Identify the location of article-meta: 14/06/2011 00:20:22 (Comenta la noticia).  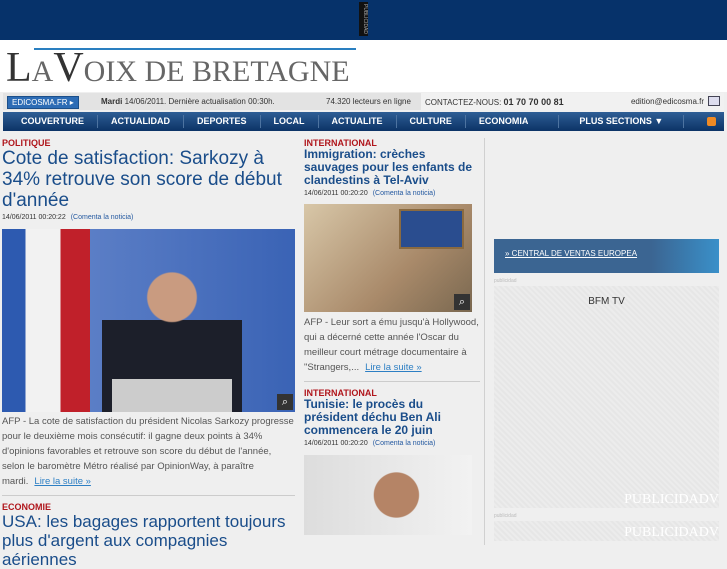
(148, 217).